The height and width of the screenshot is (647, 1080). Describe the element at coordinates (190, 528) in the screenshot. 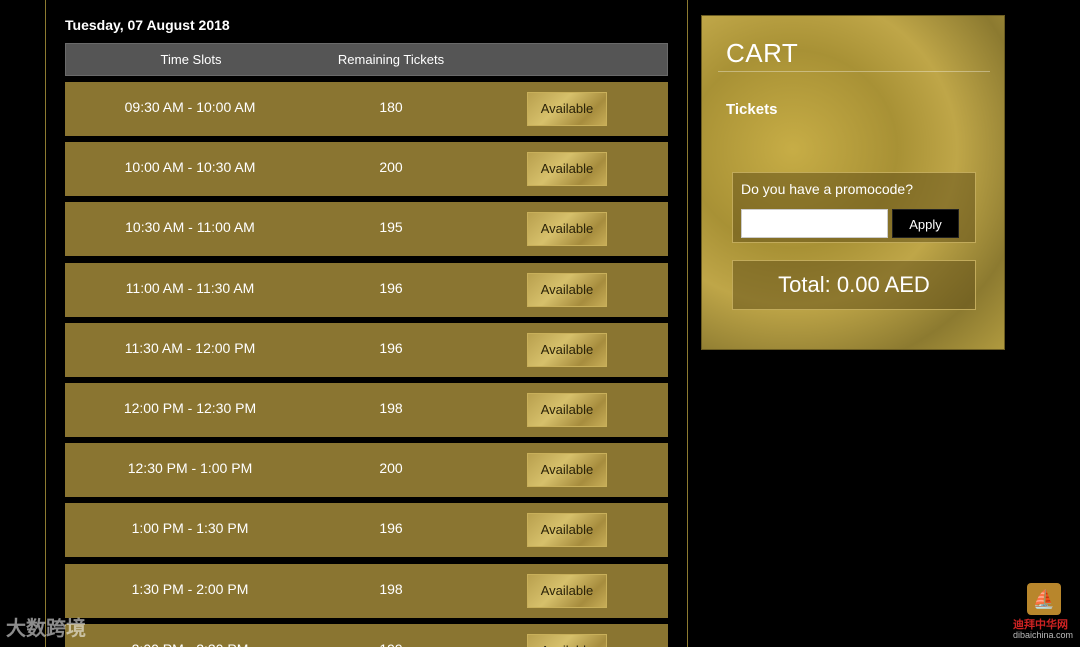

I see `slot-time: 1:00 PM - 1:30 PM` at that location.